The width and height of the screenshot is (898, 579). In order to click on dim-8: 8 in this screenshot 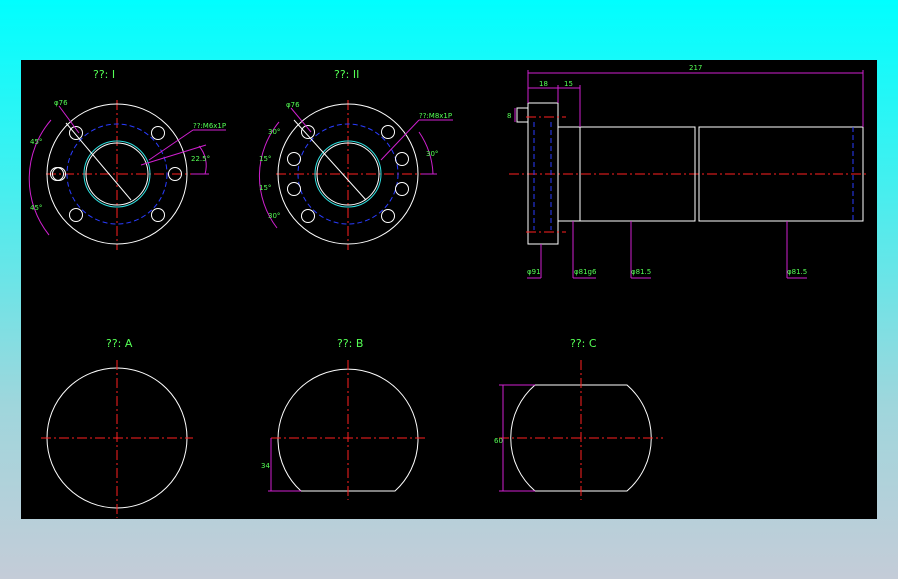, I will do `click(509, 116)`.